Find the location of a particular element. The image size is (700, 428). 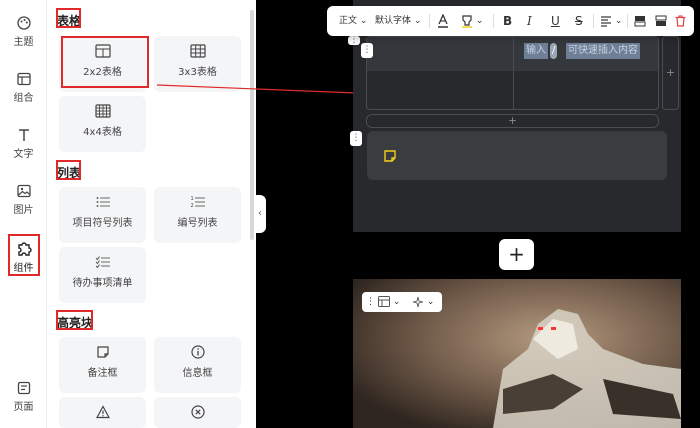

text-color-button is located at coordinates (443, 21).